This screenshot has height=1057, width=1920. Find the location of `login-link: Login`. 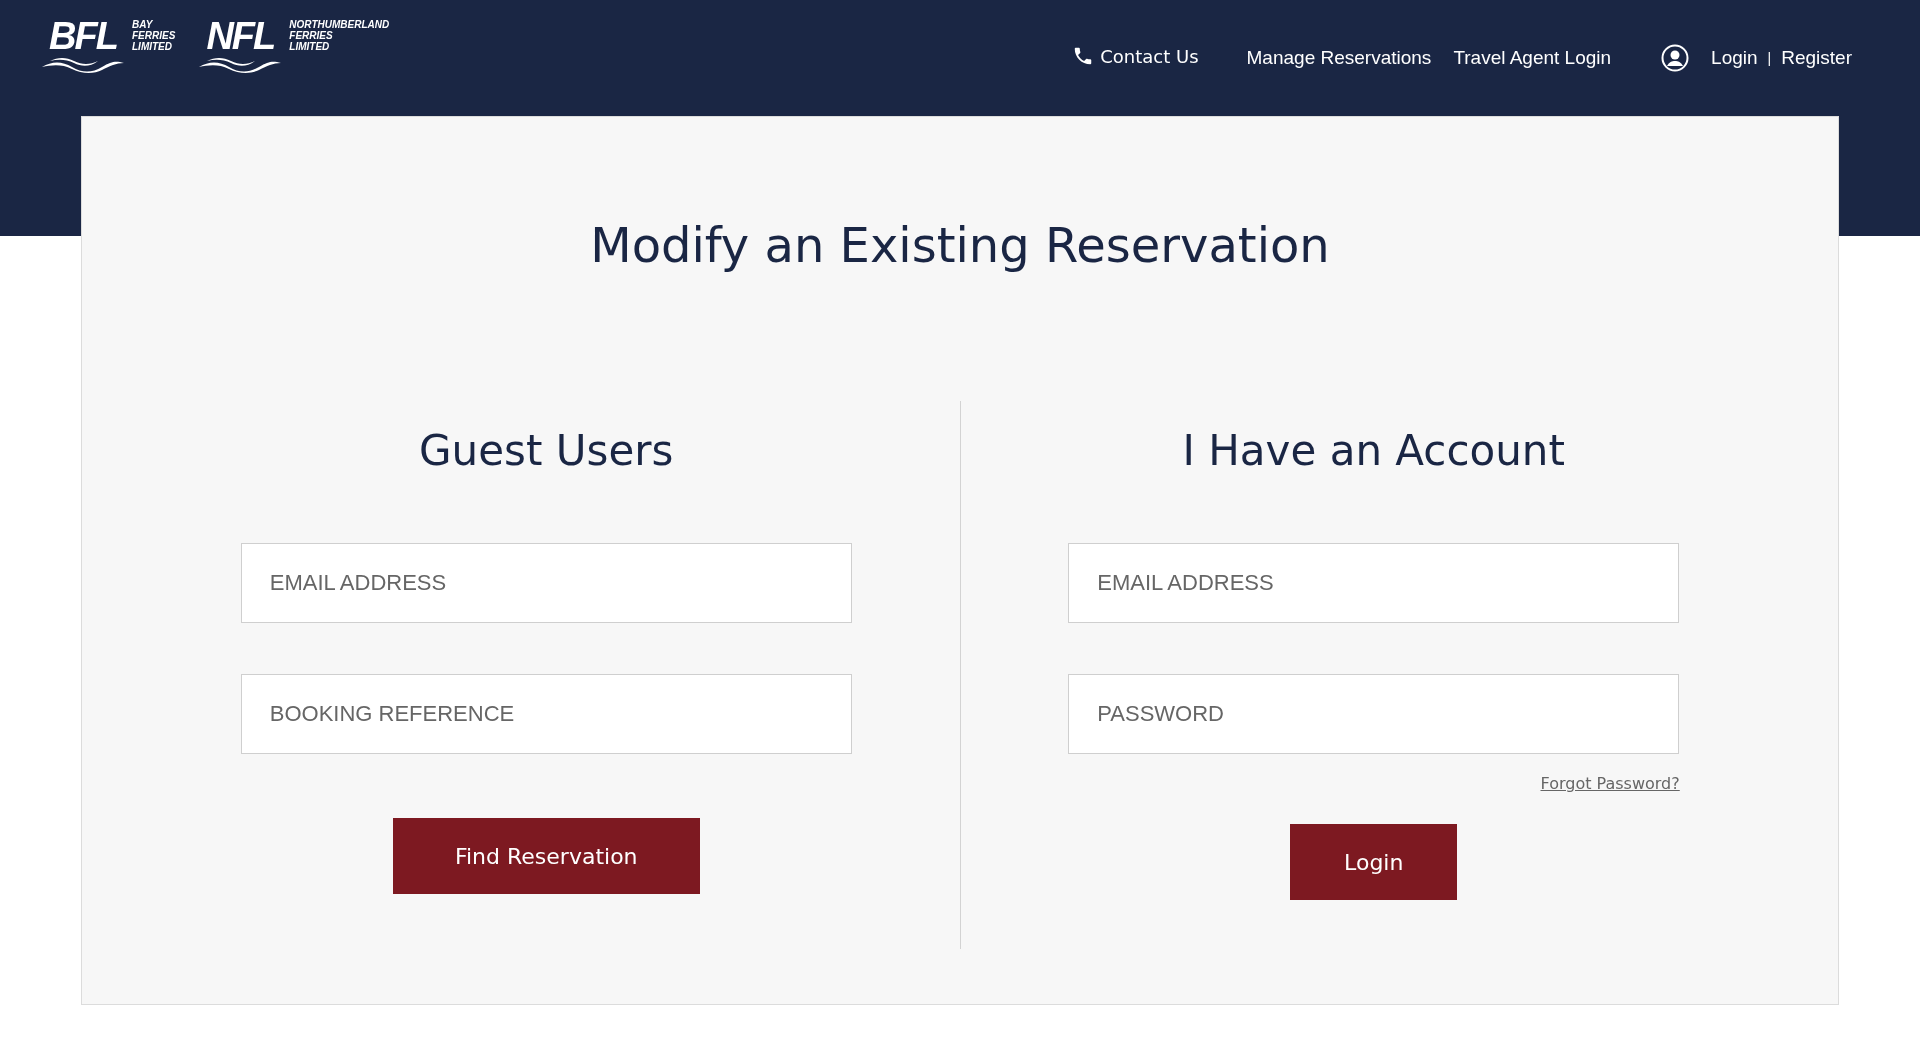

login-link: Login is located at coordinates (1734, 58).